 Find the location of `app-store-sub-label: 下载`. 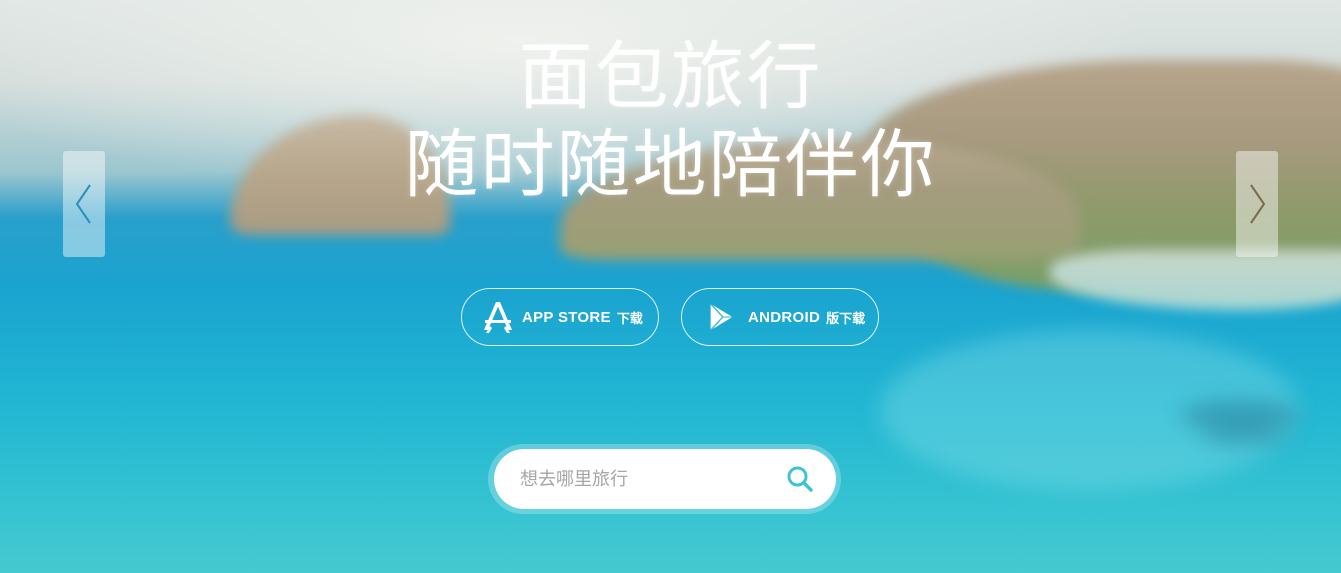

app-store-sub-label: 下载 is located at coordinates (629, 318).